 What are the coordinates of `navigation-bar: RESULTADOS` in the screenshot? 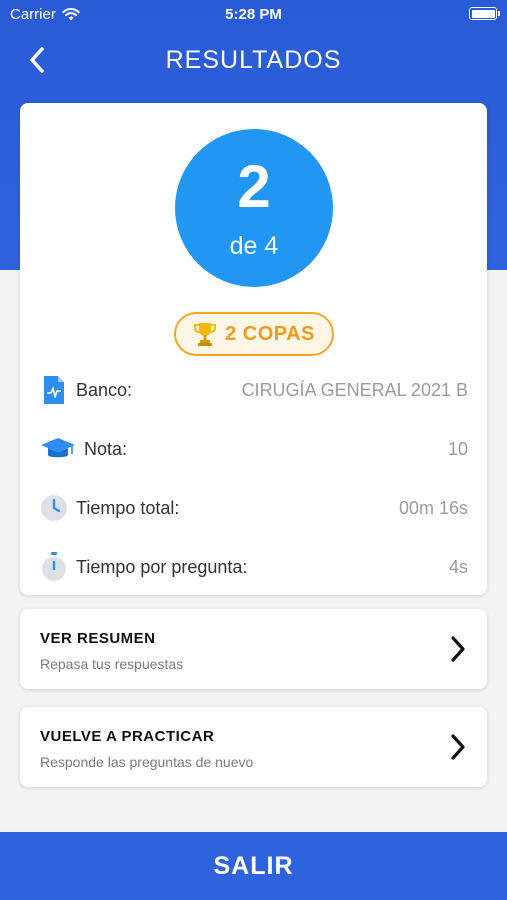 It's located at (253, 60).